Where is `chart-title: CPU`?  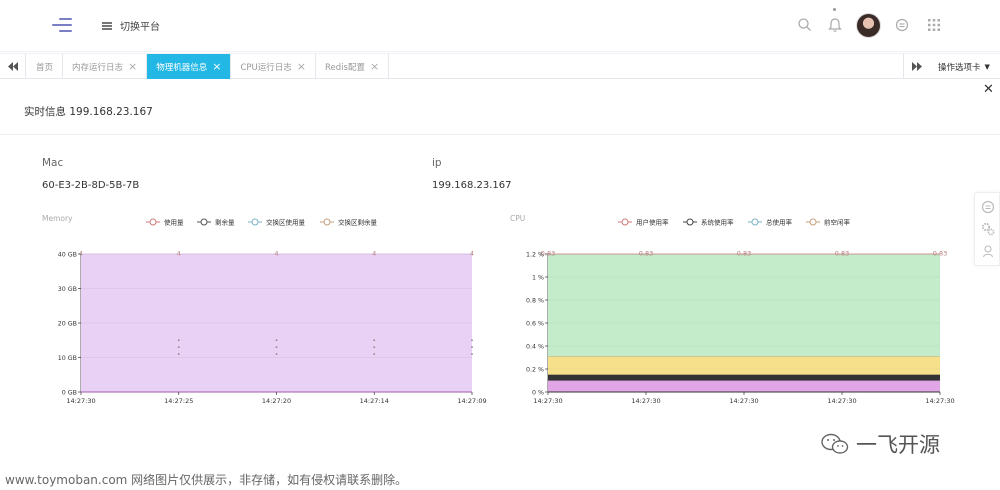 chart-title: CPU is located at coordinates (517, 218).